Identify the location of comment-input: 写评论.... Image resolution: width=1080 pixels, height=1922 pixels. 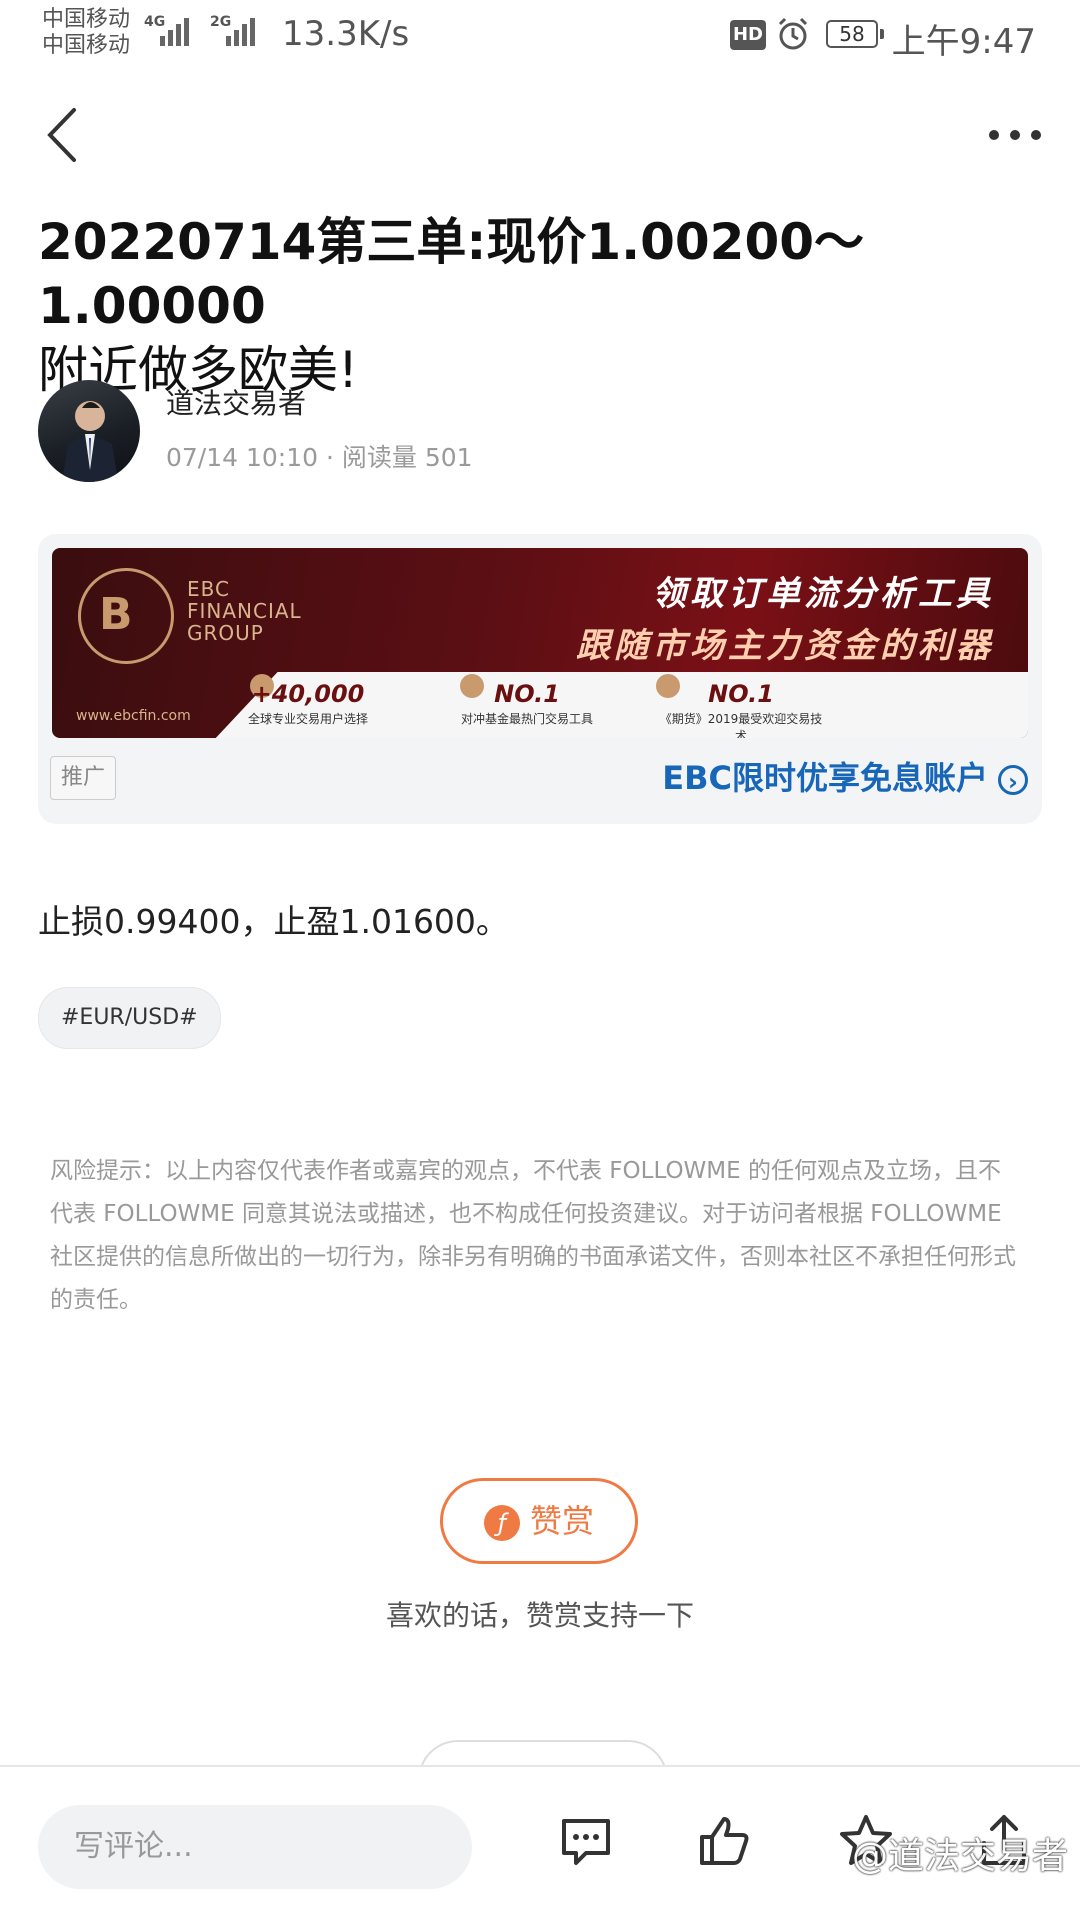
(255, 1847).